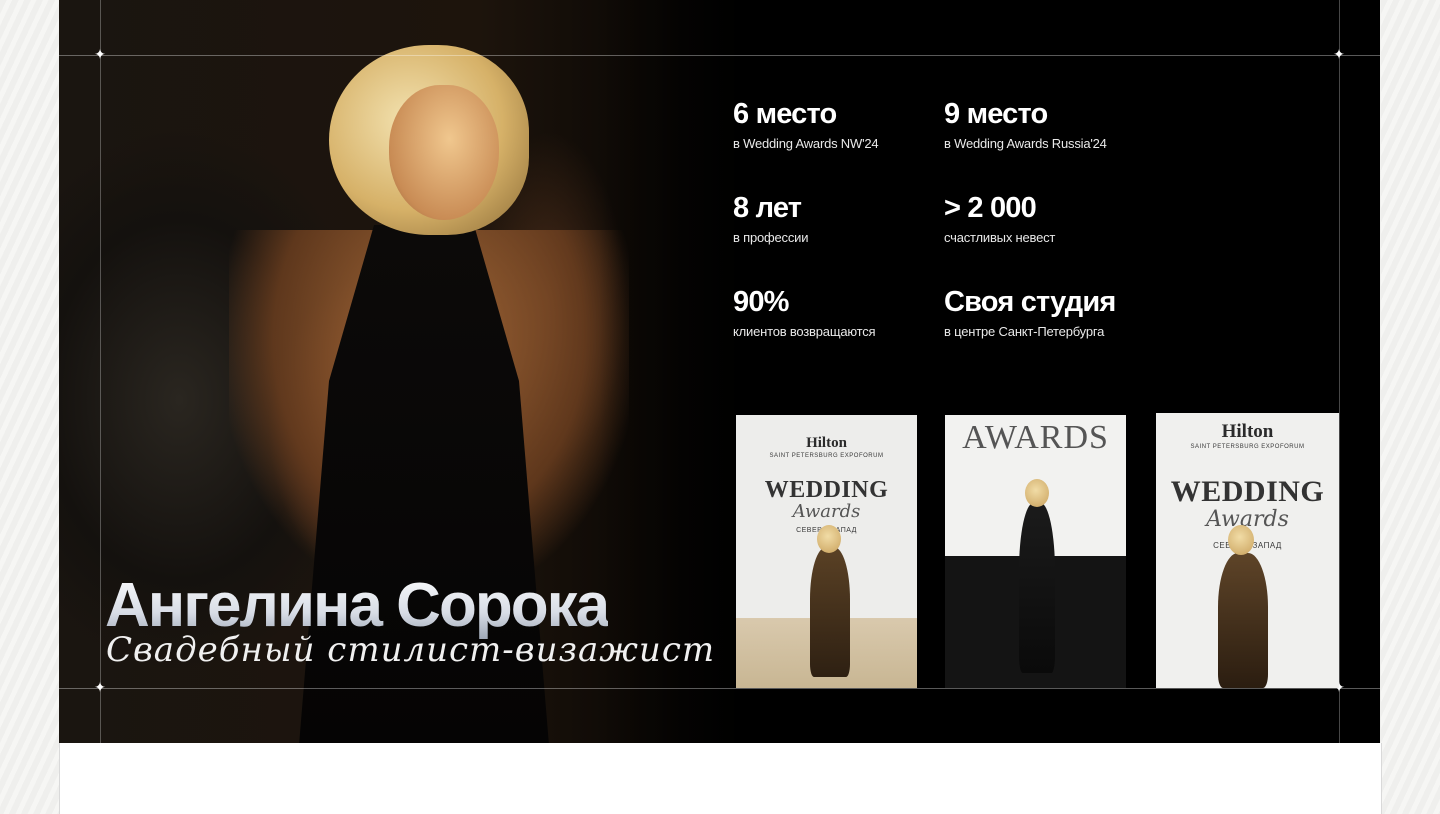 Image resolution: width=1440 pixels, height=814 pixels. What do you see at coordinates (1339, 371) in the screenshot?
I see `guide-line-right` at bounding box center [1339, 371].